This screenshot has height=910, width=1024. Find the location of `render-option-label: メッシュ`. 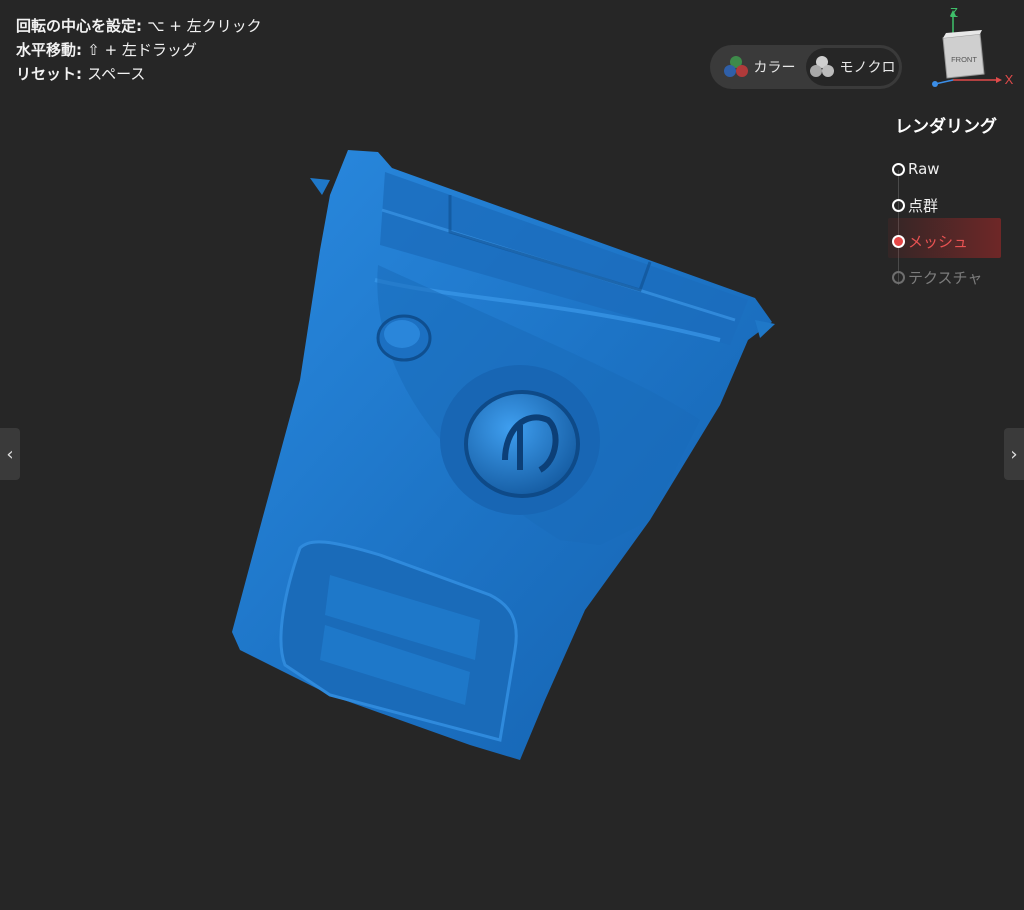

render-option-label: メッシュ is located at coordinates (938, 241).